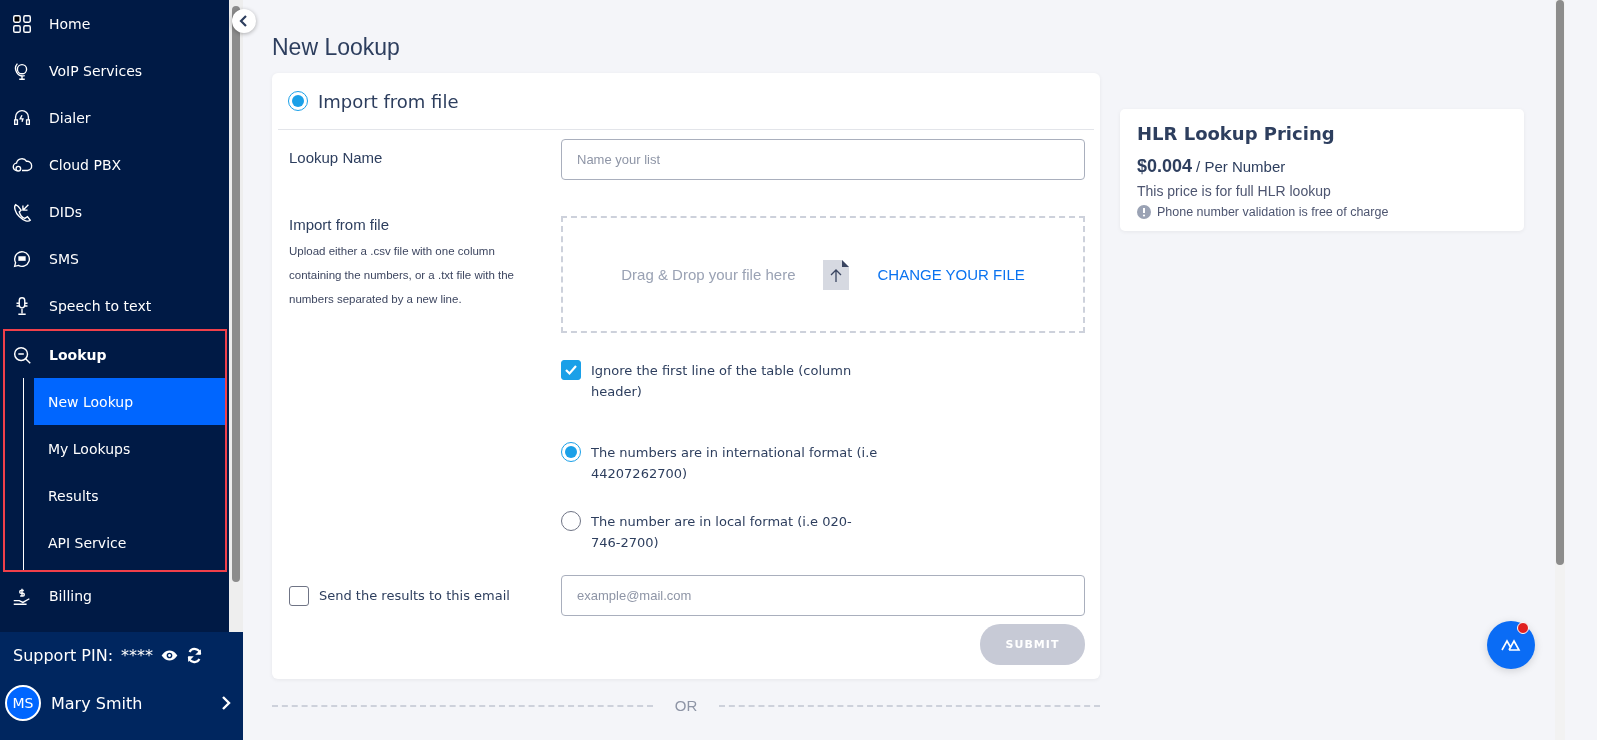 The width and height of the screenshot is (1597, 740). Describe the element at coordinates (336, 158) in the screenshot. I see `field-label: Lookup Name` at that location.